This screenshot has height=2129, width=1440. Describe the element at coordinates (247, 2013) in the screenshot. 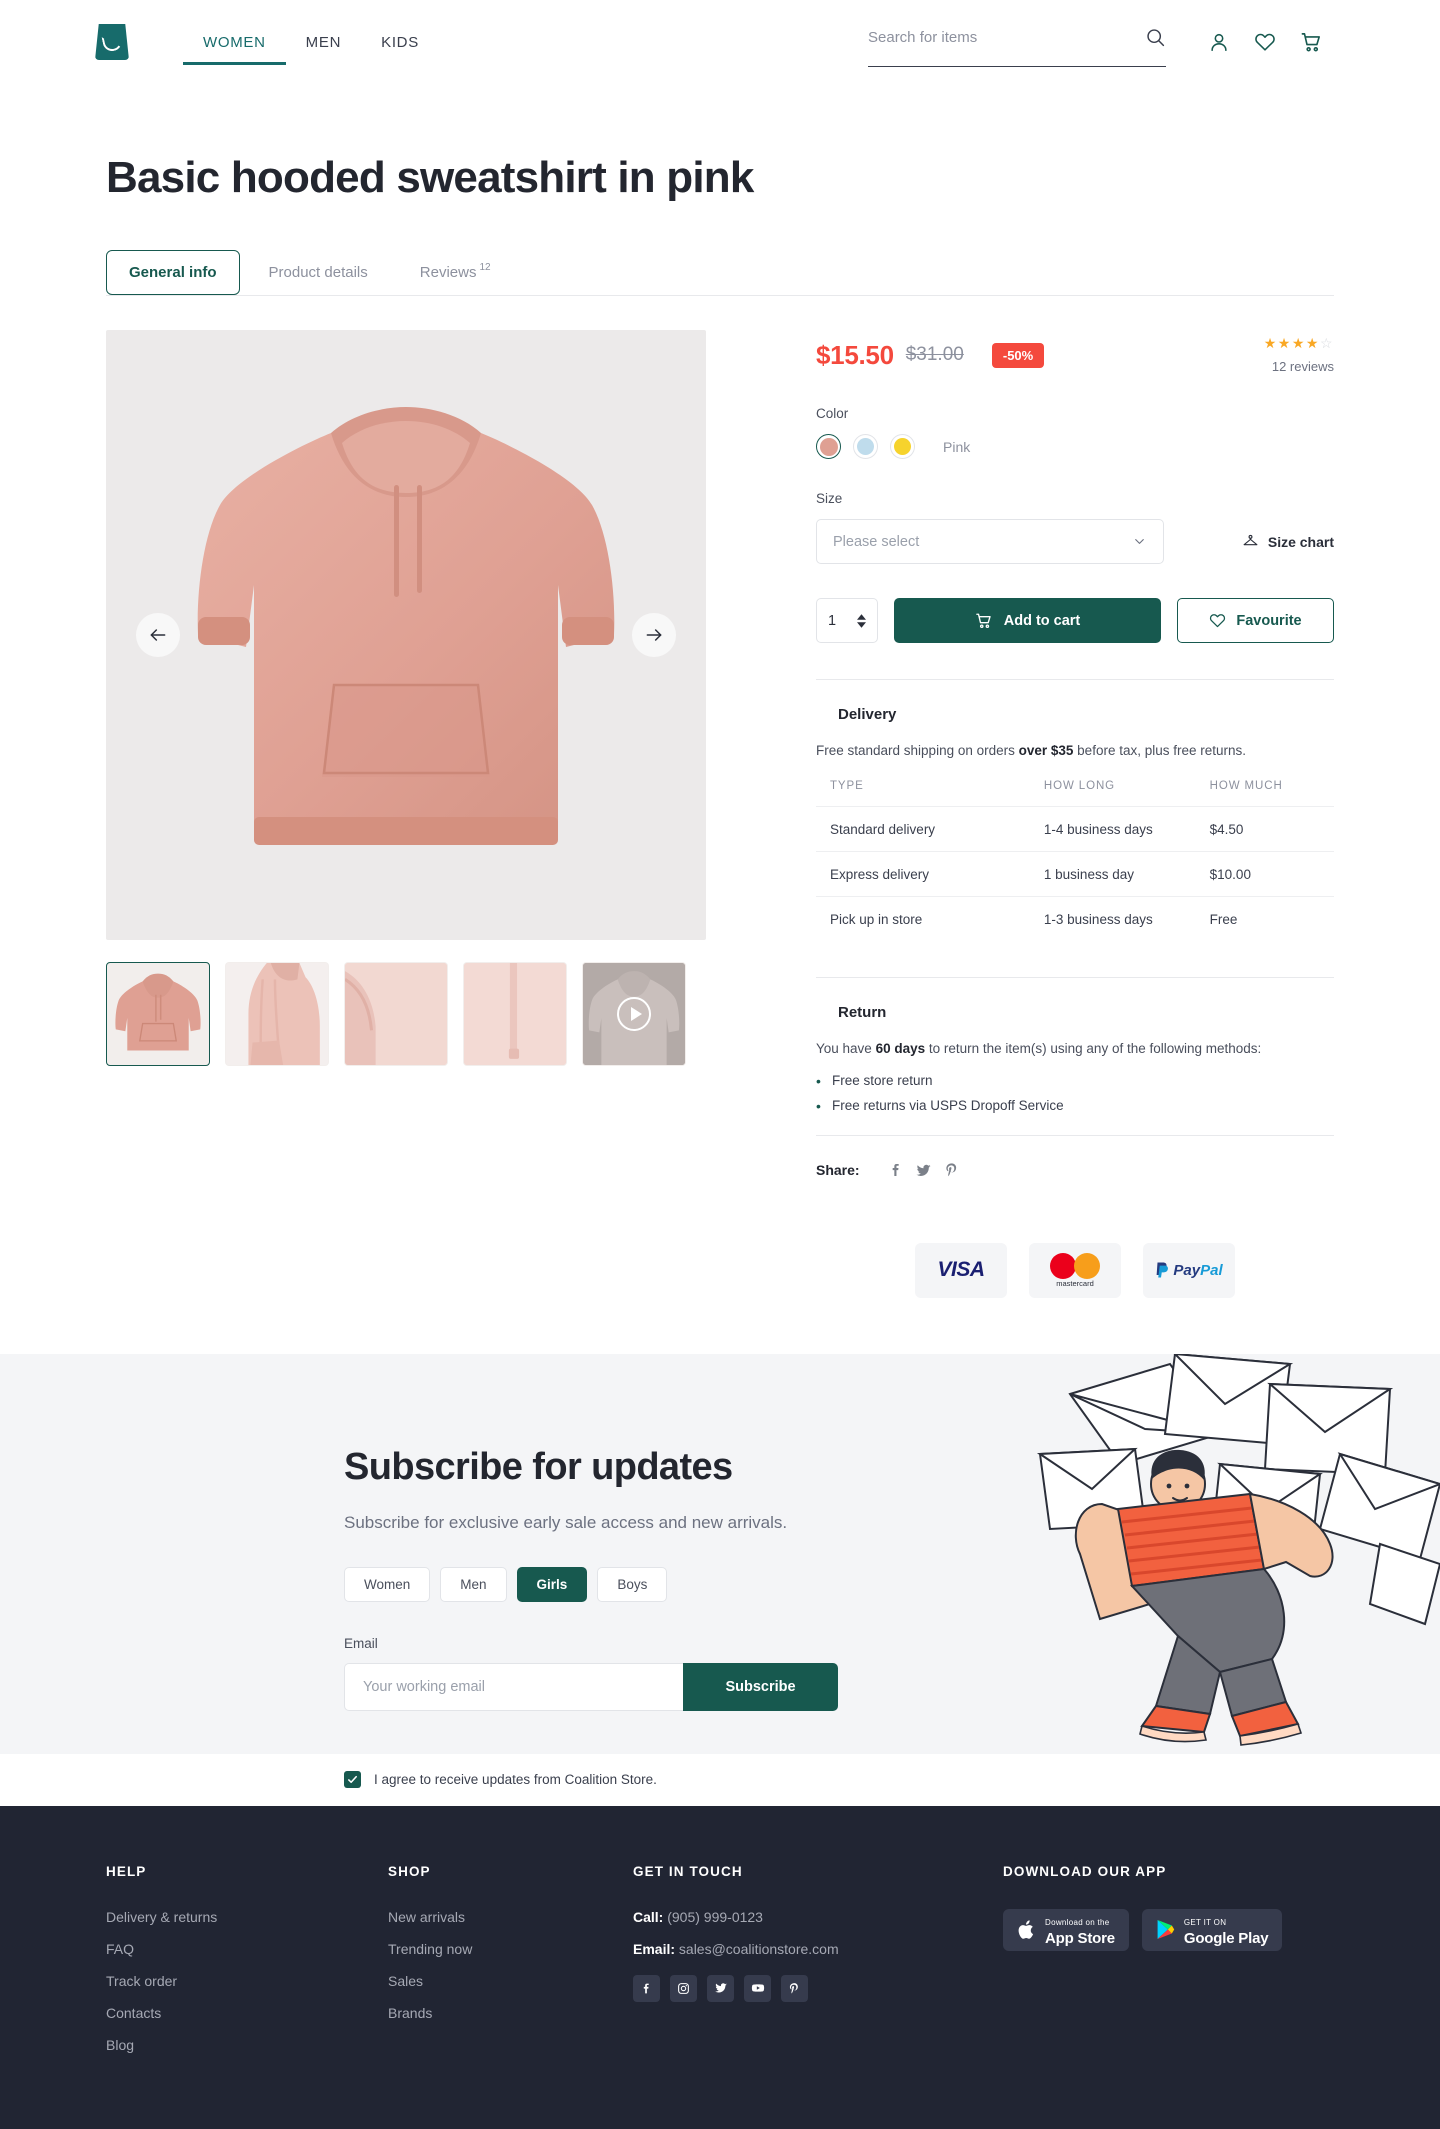

I see `footer-link-contacts: Contacts` at that location.